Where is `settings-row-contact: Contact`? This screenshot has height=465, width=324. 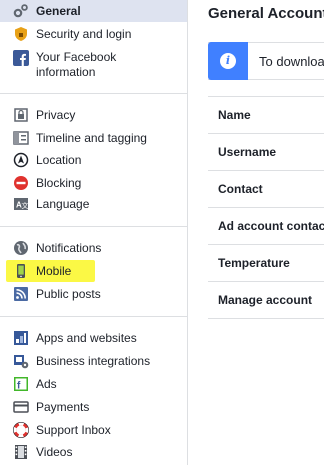 settings-row-contact: Contact is located at coordinates (266, 189).